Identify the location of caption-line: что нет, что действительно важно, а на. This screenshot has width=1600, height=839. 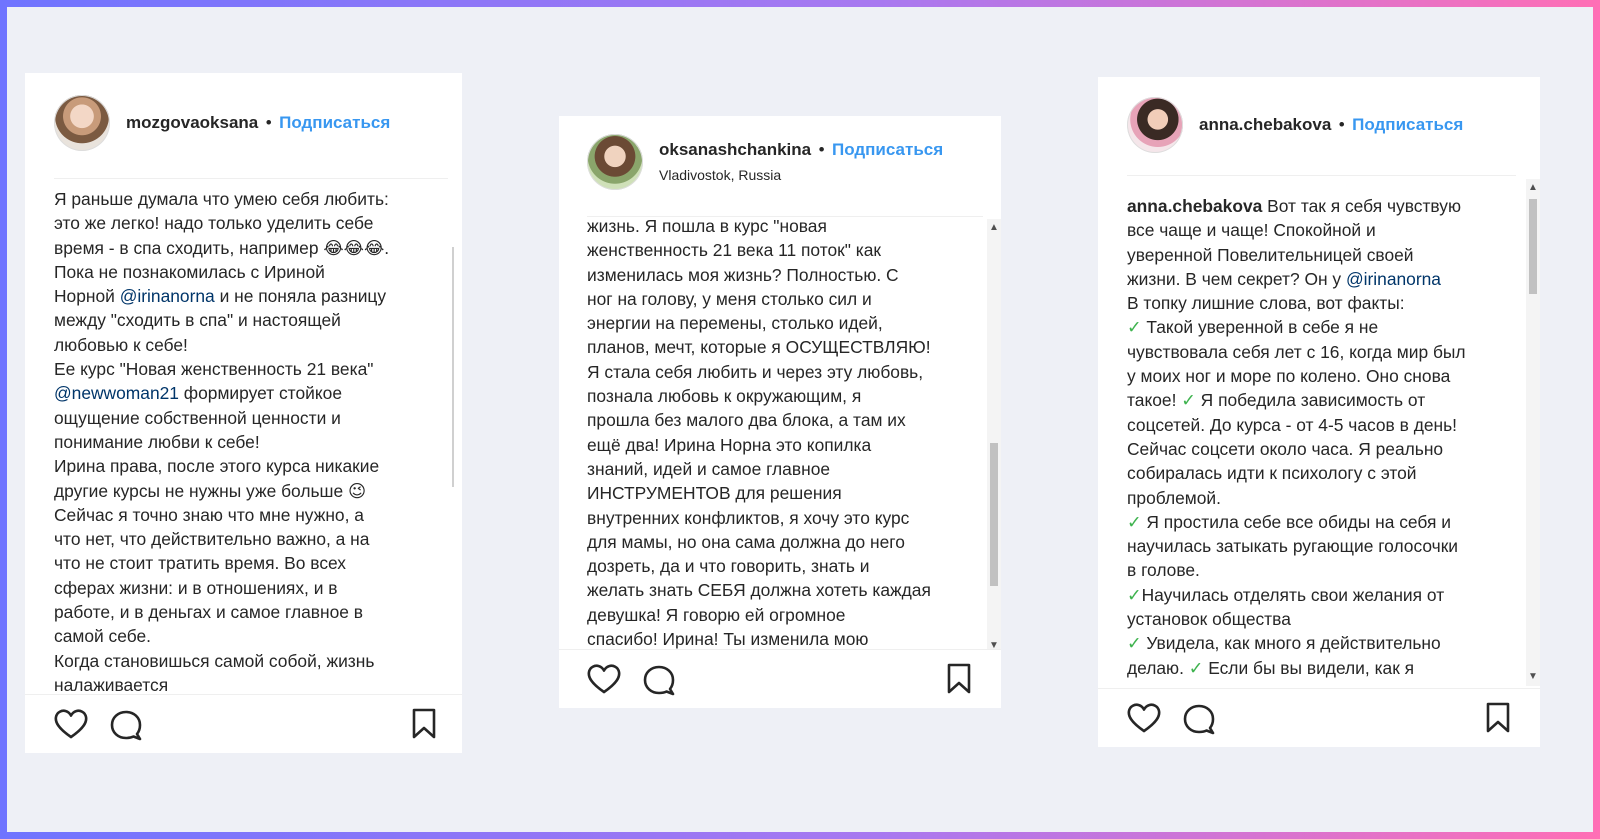
(212, 539).